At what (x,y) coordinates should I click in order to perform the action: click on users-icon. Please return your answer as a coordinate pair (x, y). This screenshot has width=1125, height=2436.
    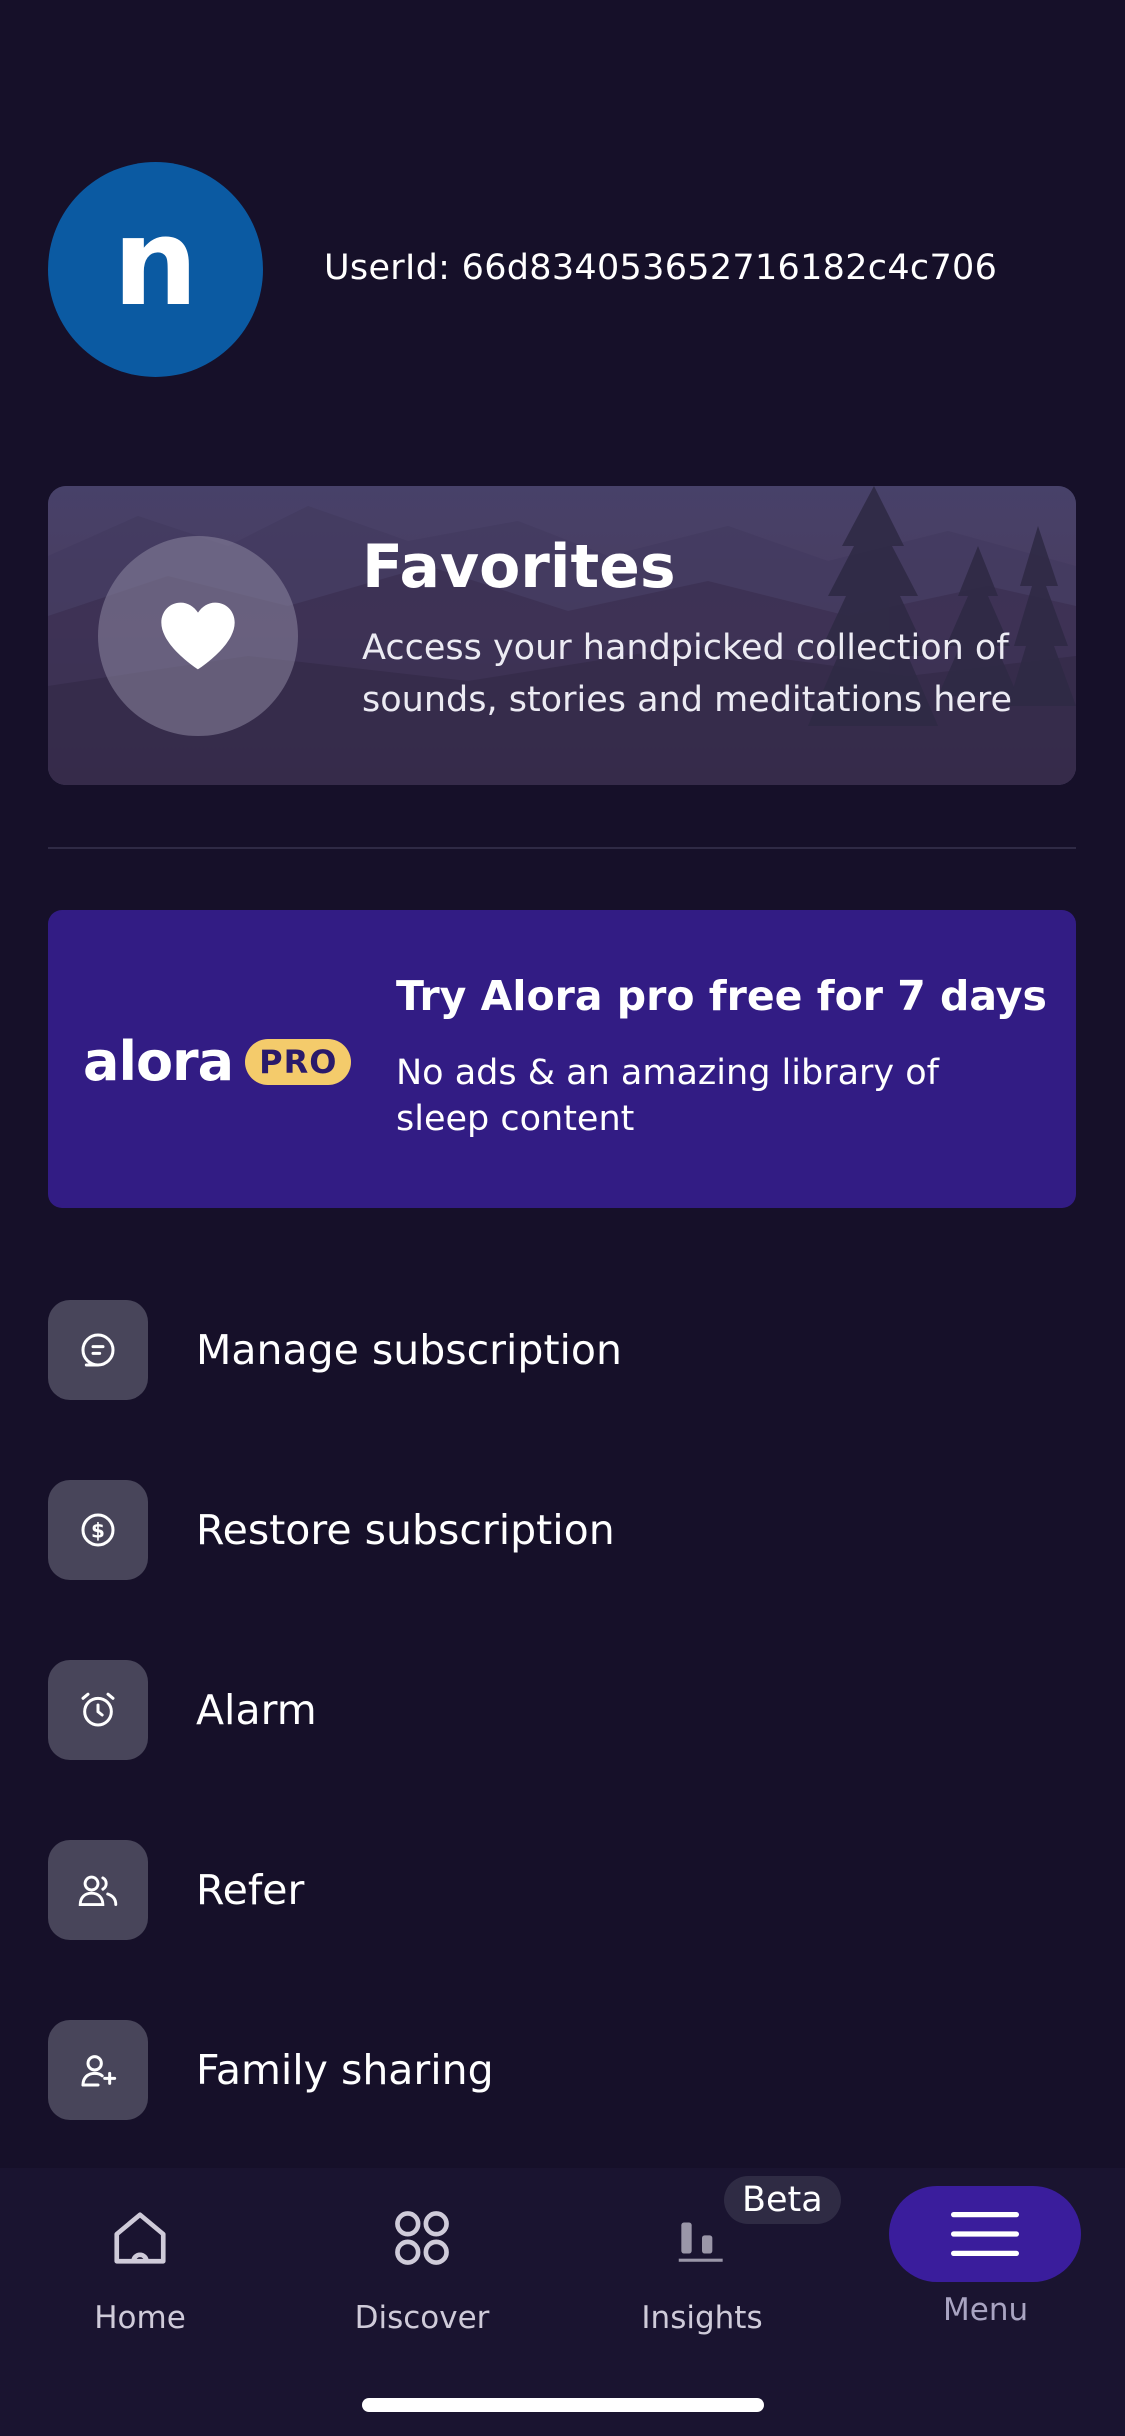
    Looking at the image, I should click on (98, 1890).